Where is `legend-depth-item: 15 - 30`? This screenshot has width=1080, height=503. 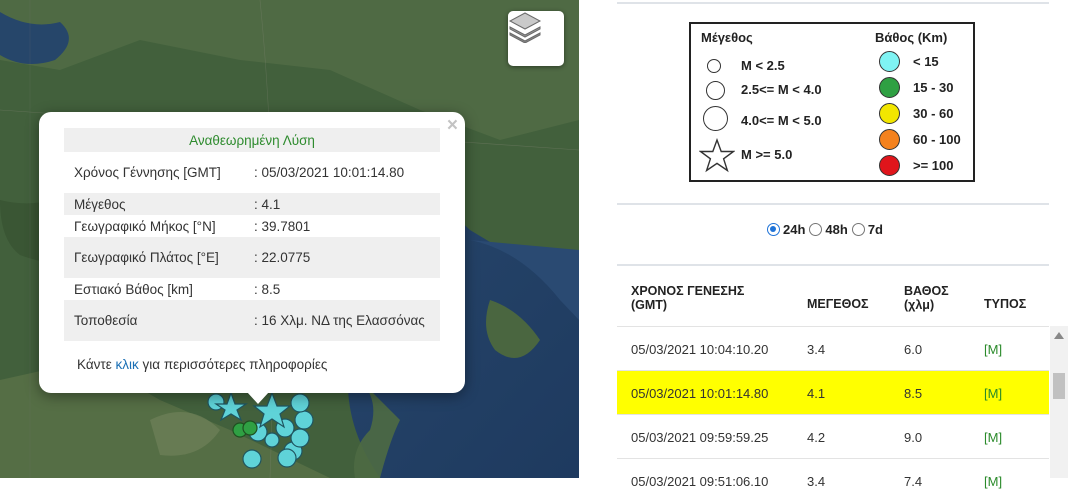 legend-depth-item: 15 - 30 is located at coordinates (933, 87).